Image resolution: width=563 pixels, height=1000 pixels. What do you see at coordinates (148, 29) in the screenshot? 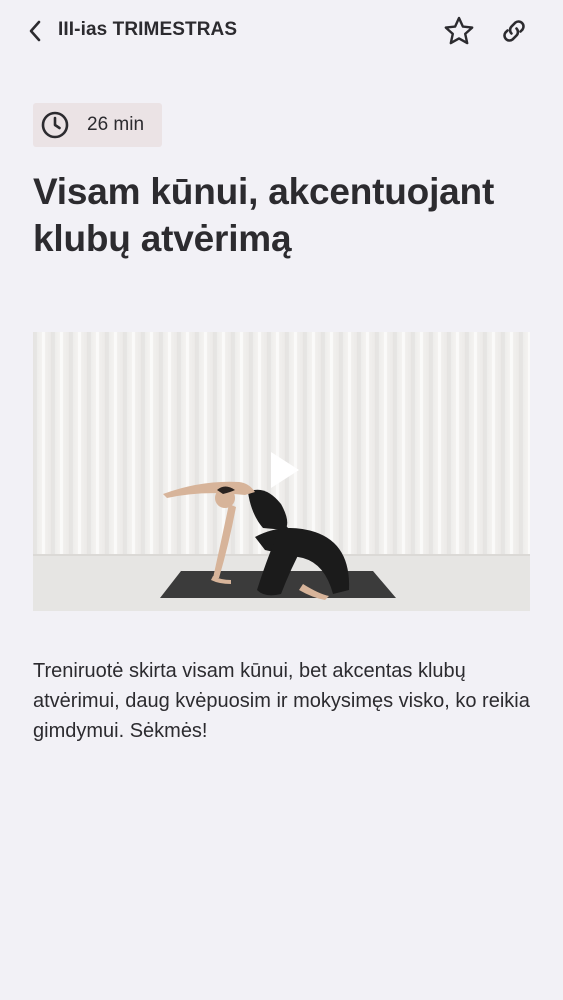
I see `header-title: III-ias TRIMESTRAS` at bounding box center [148, 29].